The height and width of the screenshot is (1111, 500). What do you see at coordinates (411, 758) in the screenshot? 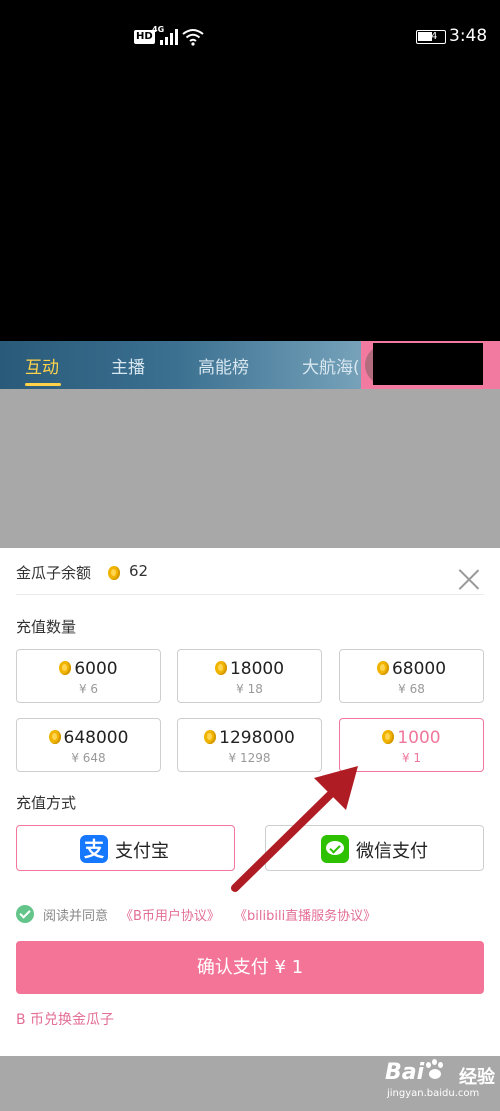
I see `option-price: ¥ 1` at bounding box center [411, 758].